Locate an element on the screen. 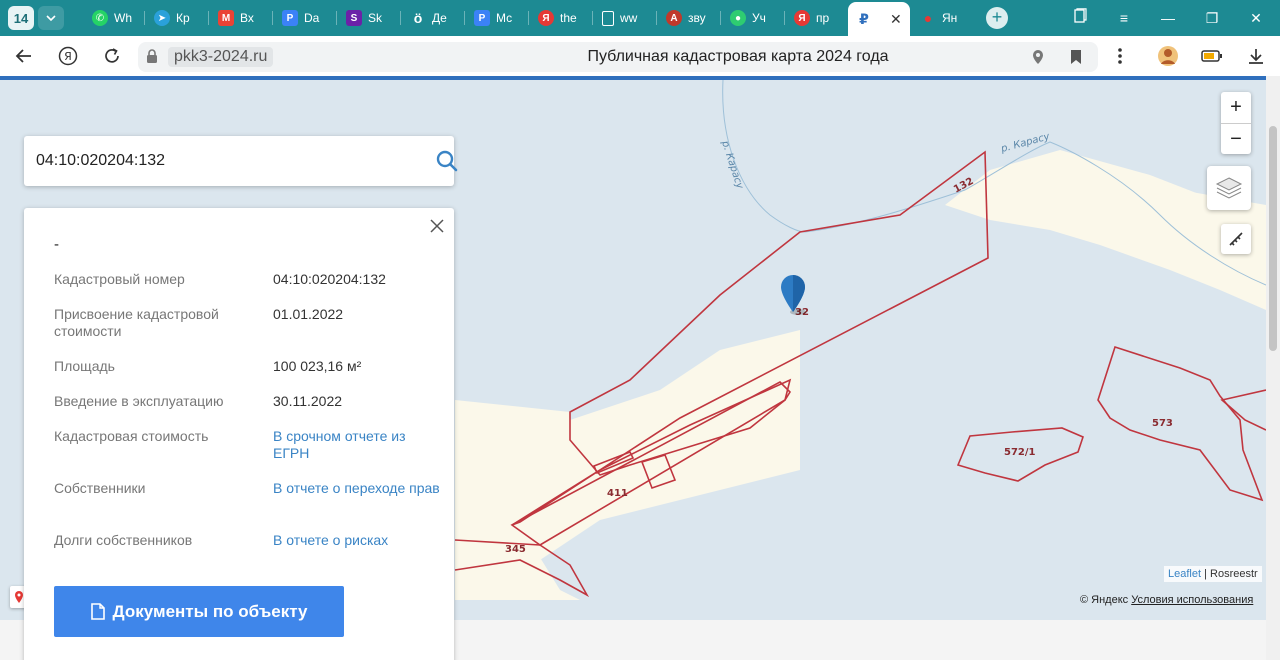 The image size is (1280, 660). scrollbar-thumb is located at coordinates (1273, 238).